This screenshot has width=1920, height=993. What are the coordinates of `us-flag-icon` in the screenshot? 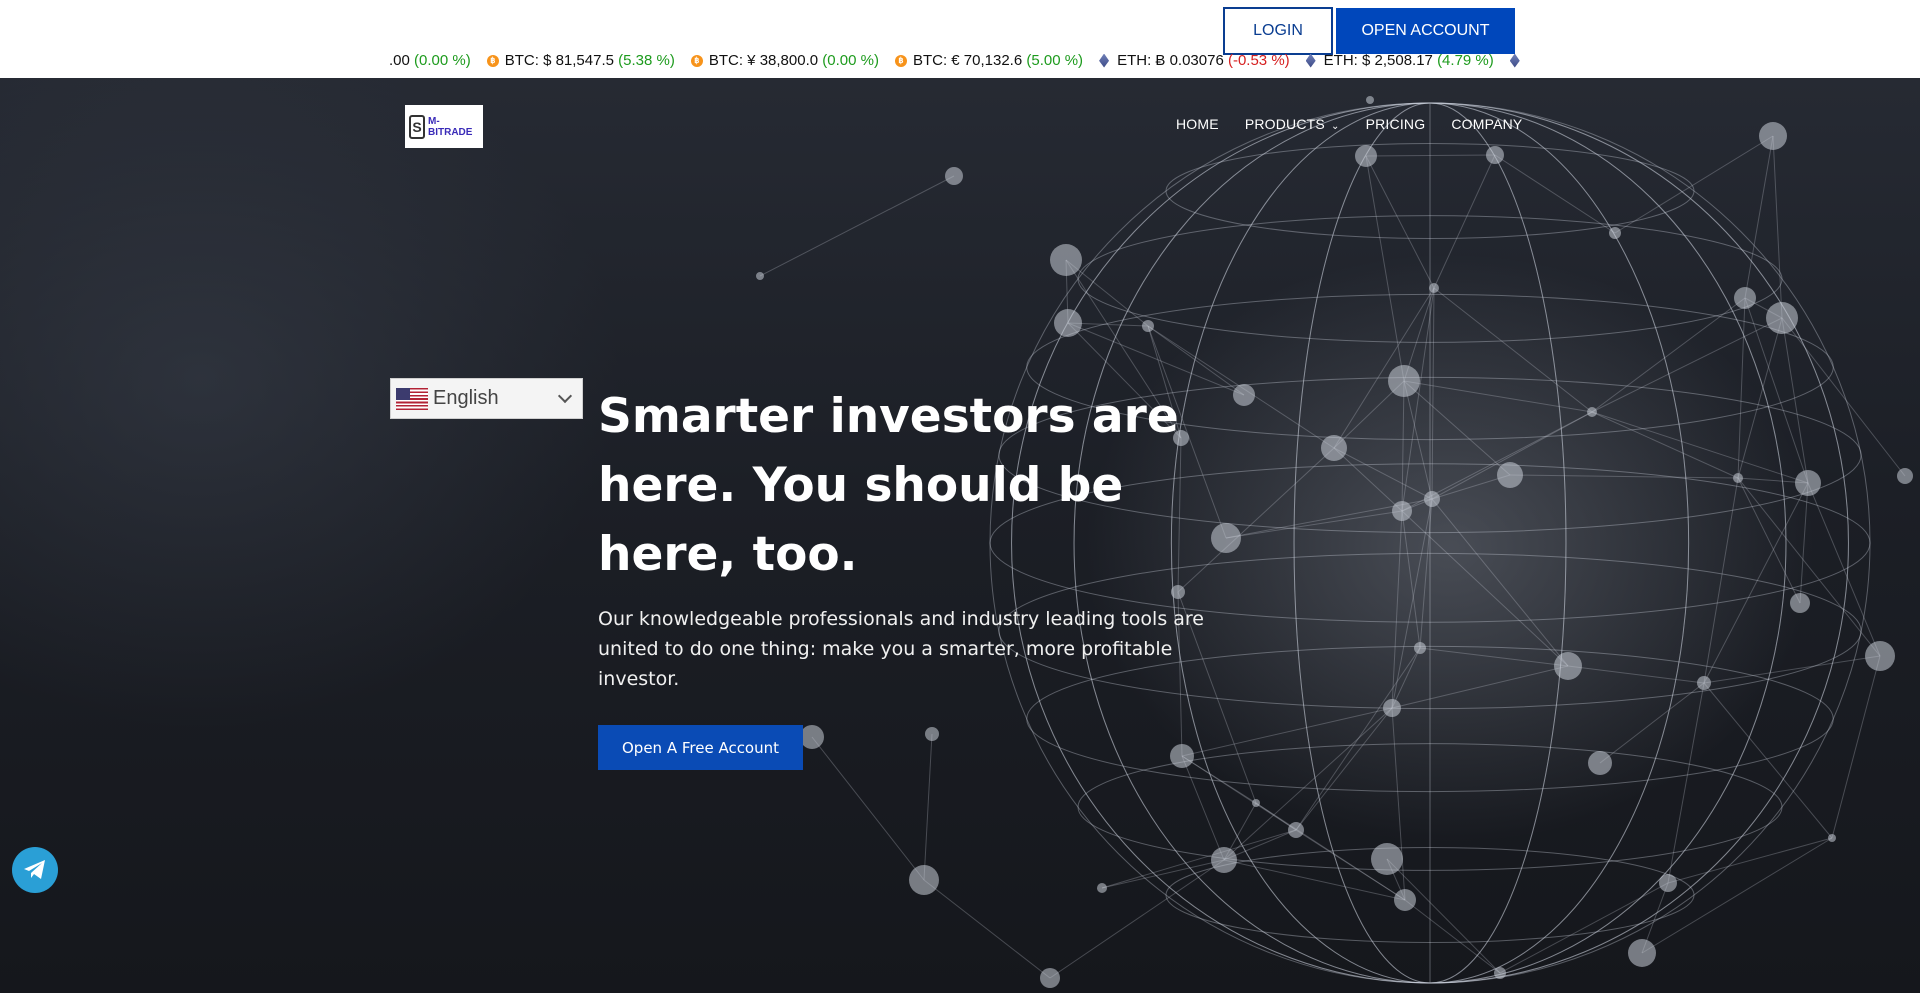 It's located at (412, 398).